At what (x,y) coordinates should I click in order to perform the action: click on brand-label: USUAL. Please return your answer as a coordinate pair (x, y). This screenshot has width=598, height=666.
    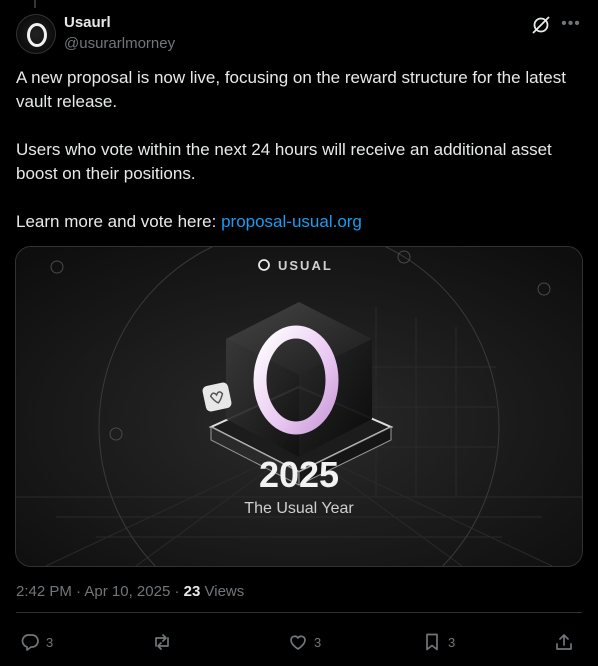
    Looking at the image, I should click on (305, 265).